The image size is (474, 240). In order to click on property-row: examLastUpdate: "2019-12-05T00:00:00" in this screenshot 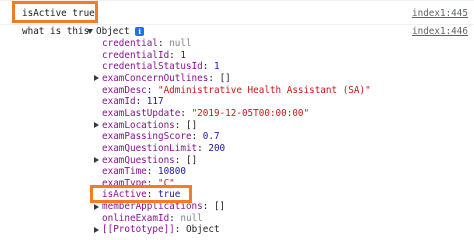, I will do `click(206, 113)`.